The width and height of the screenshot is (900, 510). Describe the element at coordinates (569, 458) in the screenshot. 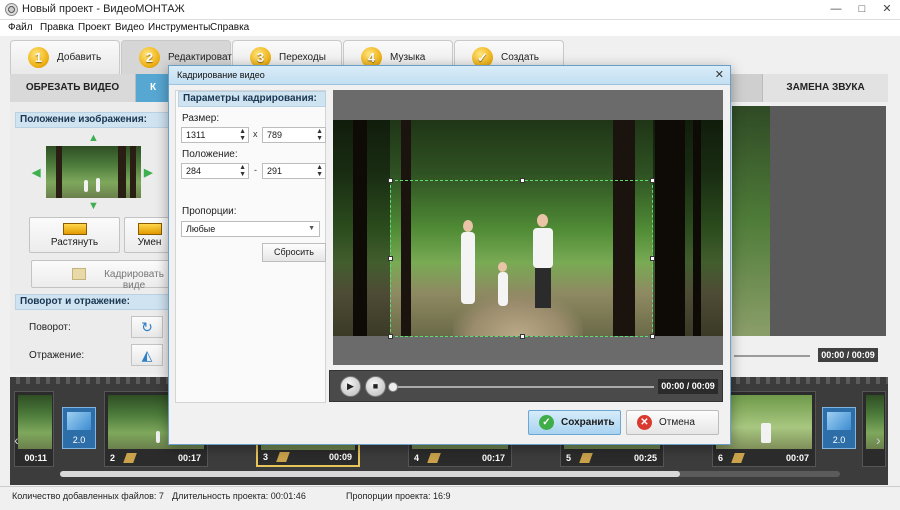

I see `clip-number: 5` at that location.